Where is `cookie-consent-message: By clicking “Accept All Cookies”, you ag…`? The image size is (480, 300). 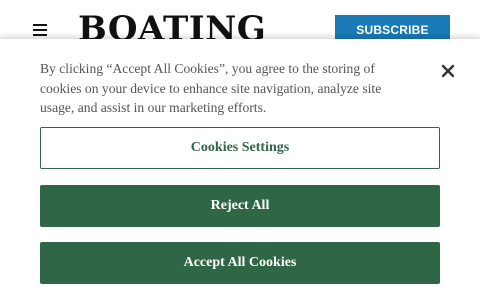
cookie-consent-message: By clicking “Accept All Cookies”, you ag… is located at coordinates (211, 88).